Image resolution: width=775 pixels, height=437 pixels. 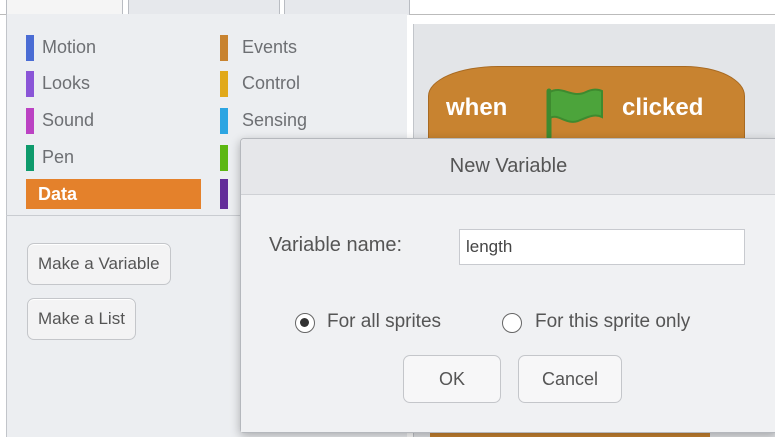 I want to click on variable-name-label: Variable name:, so click(x=336, y=245).